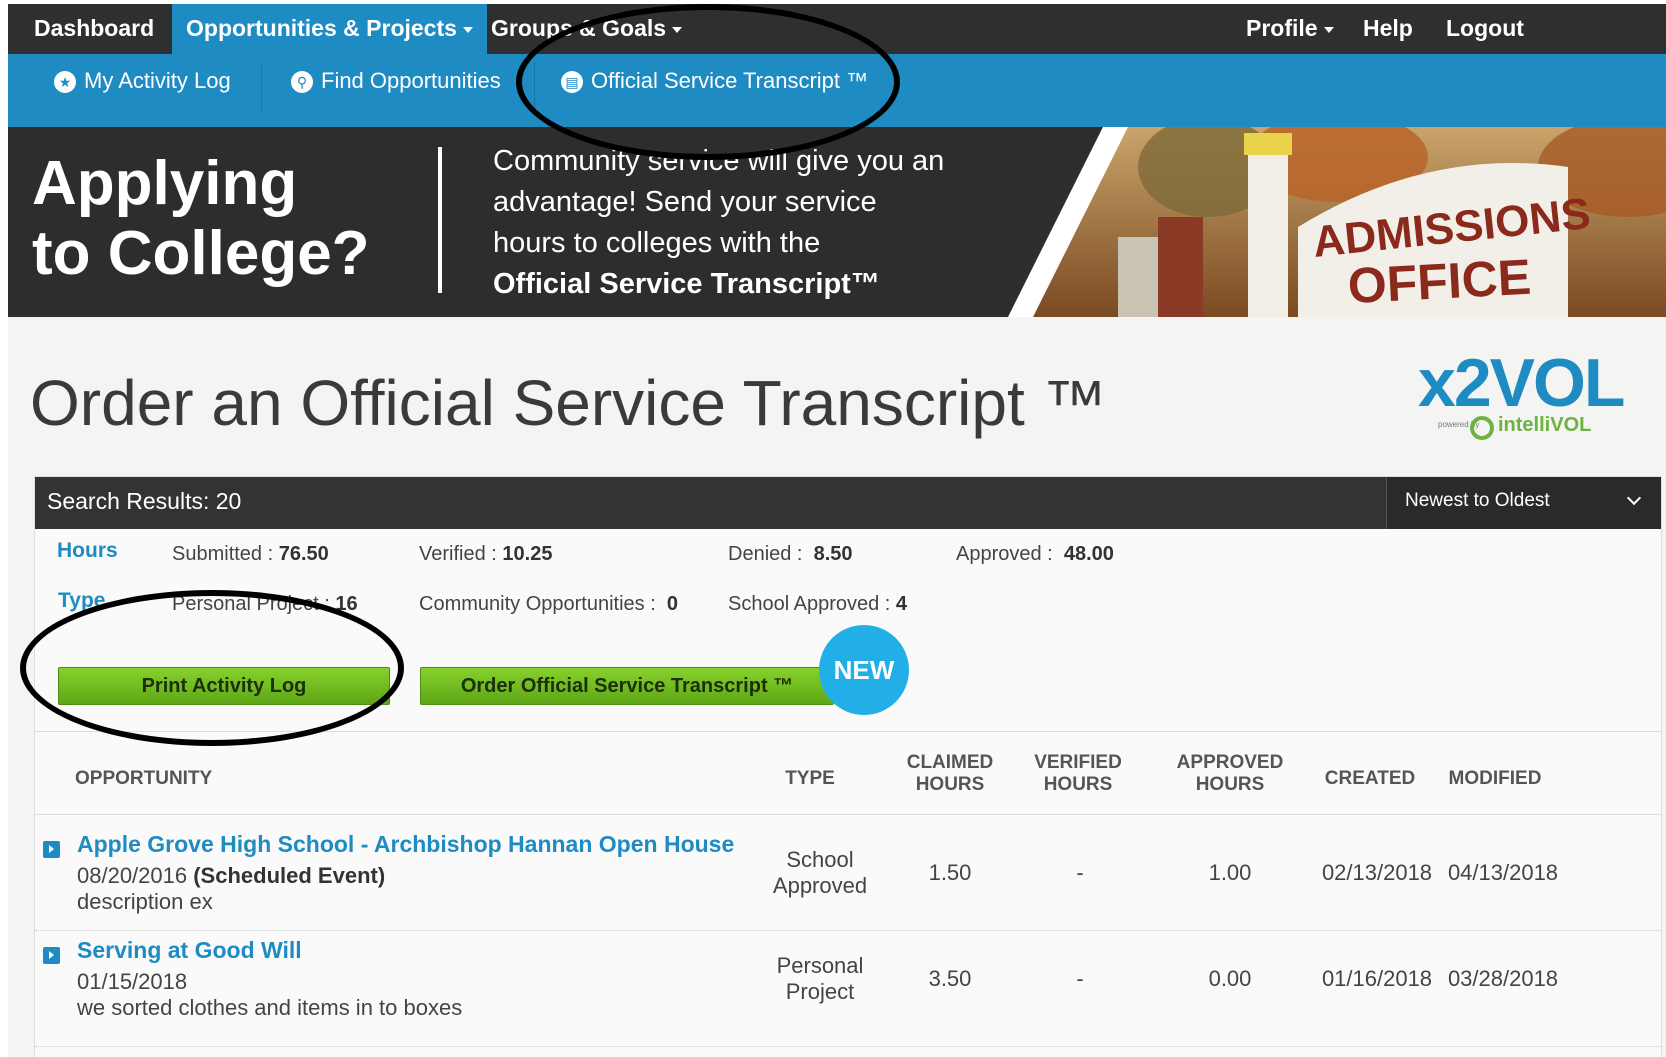  Describe the element at coordinates (165, 183) in the screenshot. I see `banner-headline-line1: Applying` at that location.